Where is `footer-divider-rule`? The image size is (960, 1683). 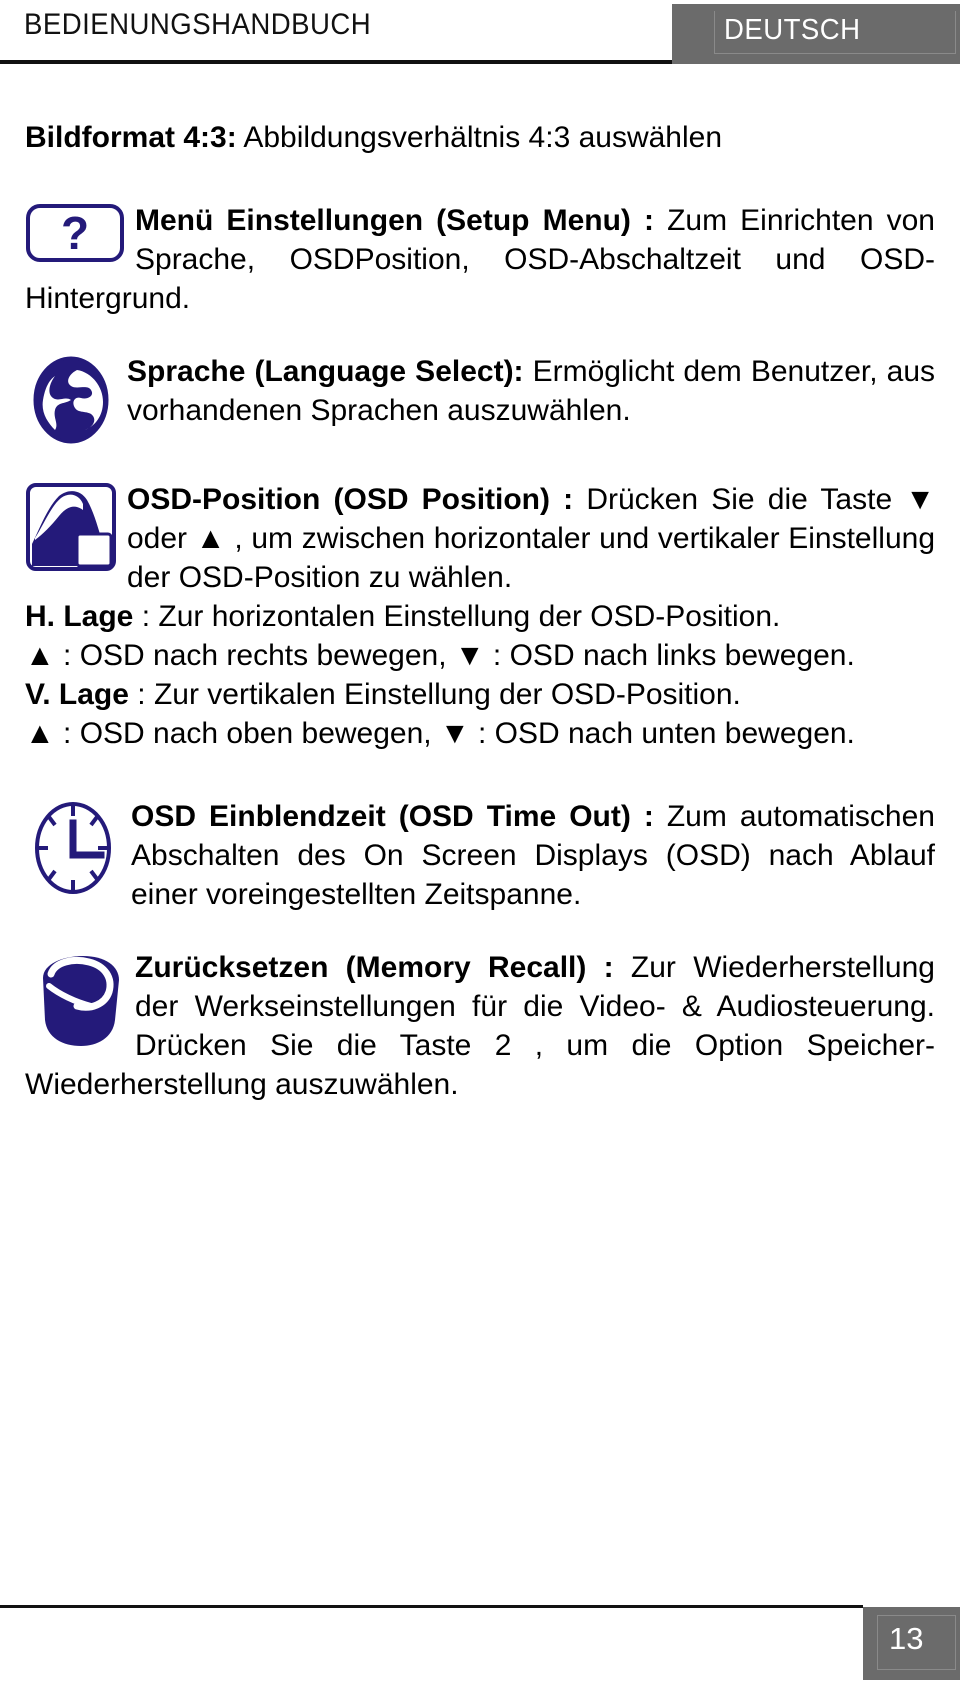 footer-divider-rule is located at coordinates (431, 1606).